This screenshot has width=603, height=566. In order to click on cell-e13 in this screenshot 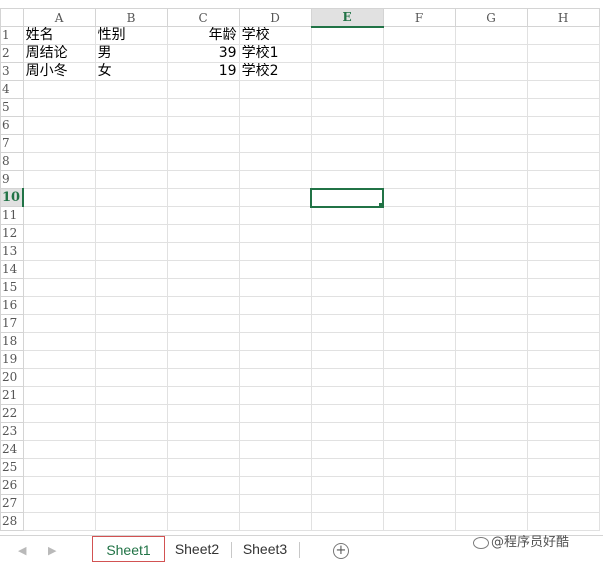, I will do `click(347, 251)`.